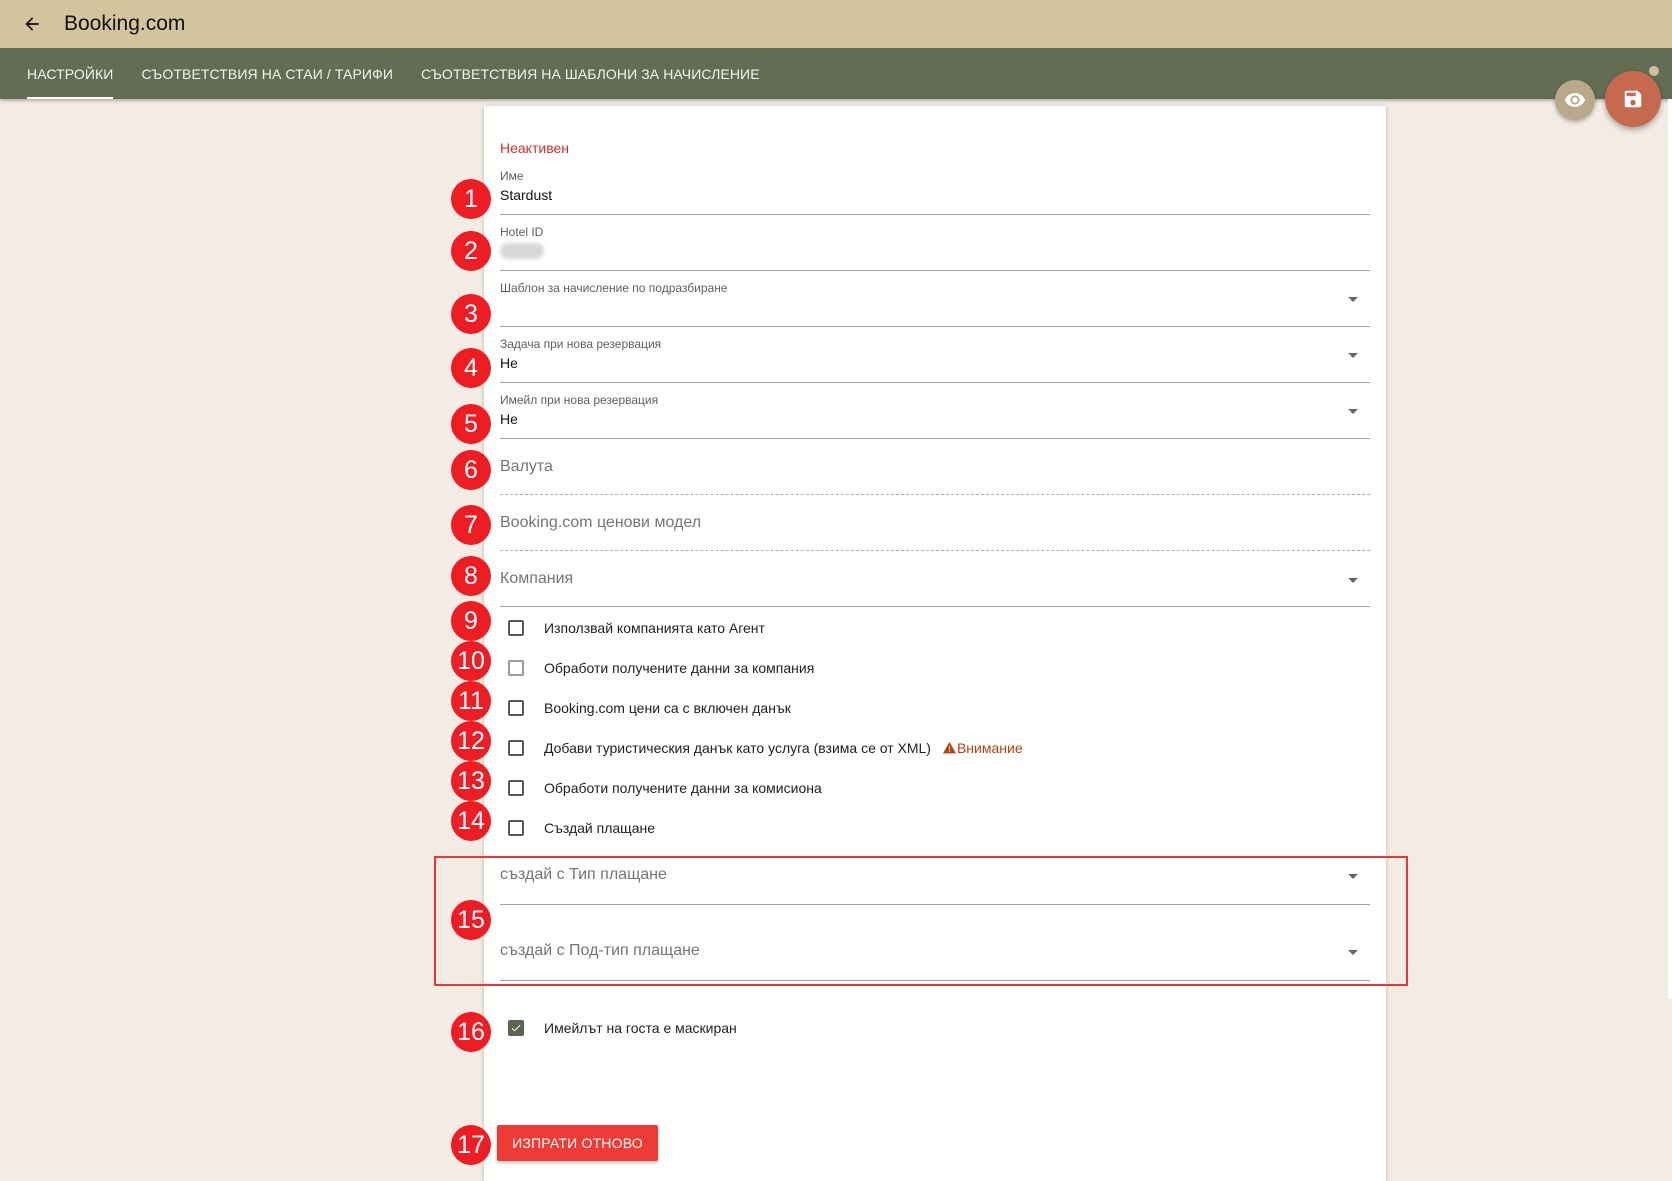 Image resolution: width=1672 pixels, height=1181 pixels. I want to click on email-new-reservation-value: Не, so click(509, 419).